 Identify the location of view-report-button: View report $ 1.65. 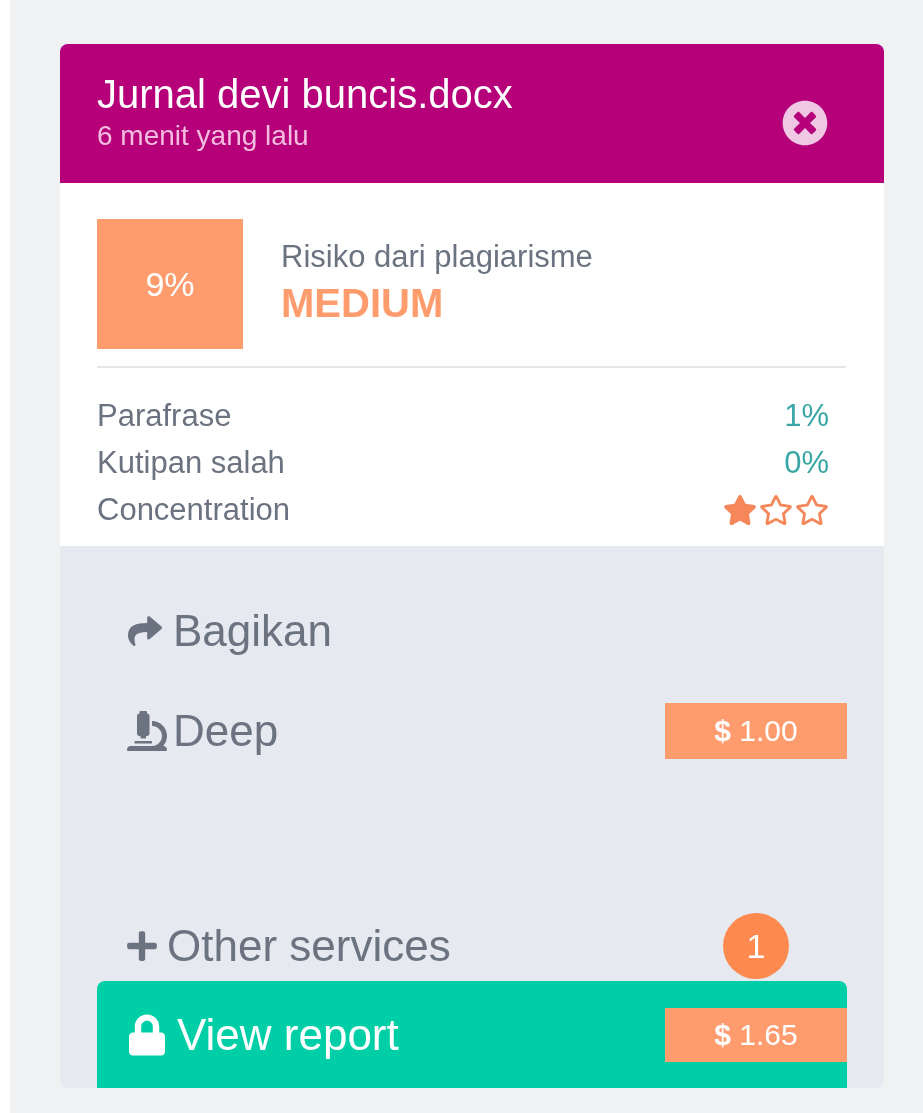
(472, 1034).